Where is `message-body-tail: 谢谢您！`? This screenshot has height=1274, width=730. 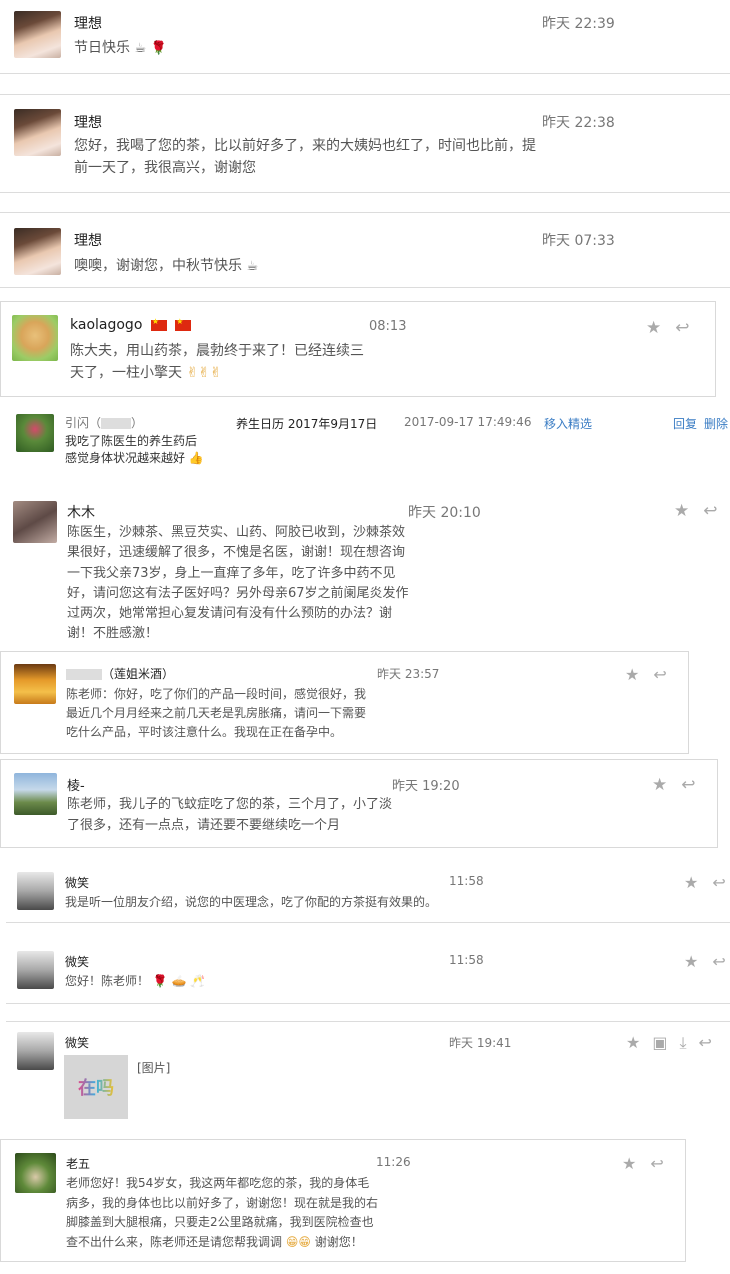
message-body-tail: 谢谢您！ is located at coordinates (338, 1241).